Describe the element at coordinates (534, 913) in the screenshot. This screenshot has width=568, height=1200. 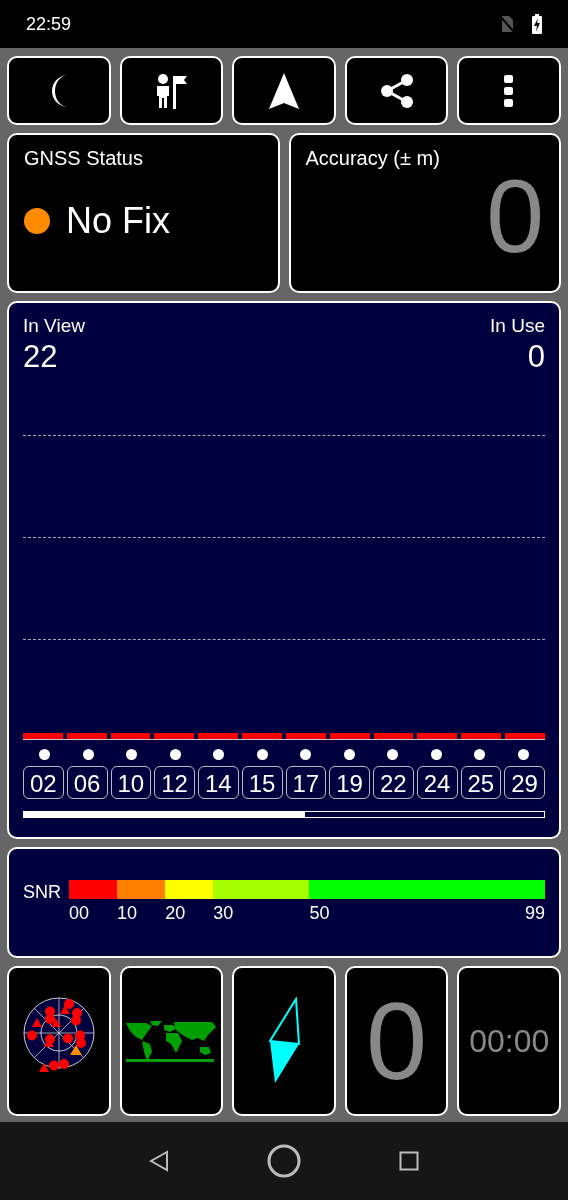
I see `snr-tick: 99` at that location.